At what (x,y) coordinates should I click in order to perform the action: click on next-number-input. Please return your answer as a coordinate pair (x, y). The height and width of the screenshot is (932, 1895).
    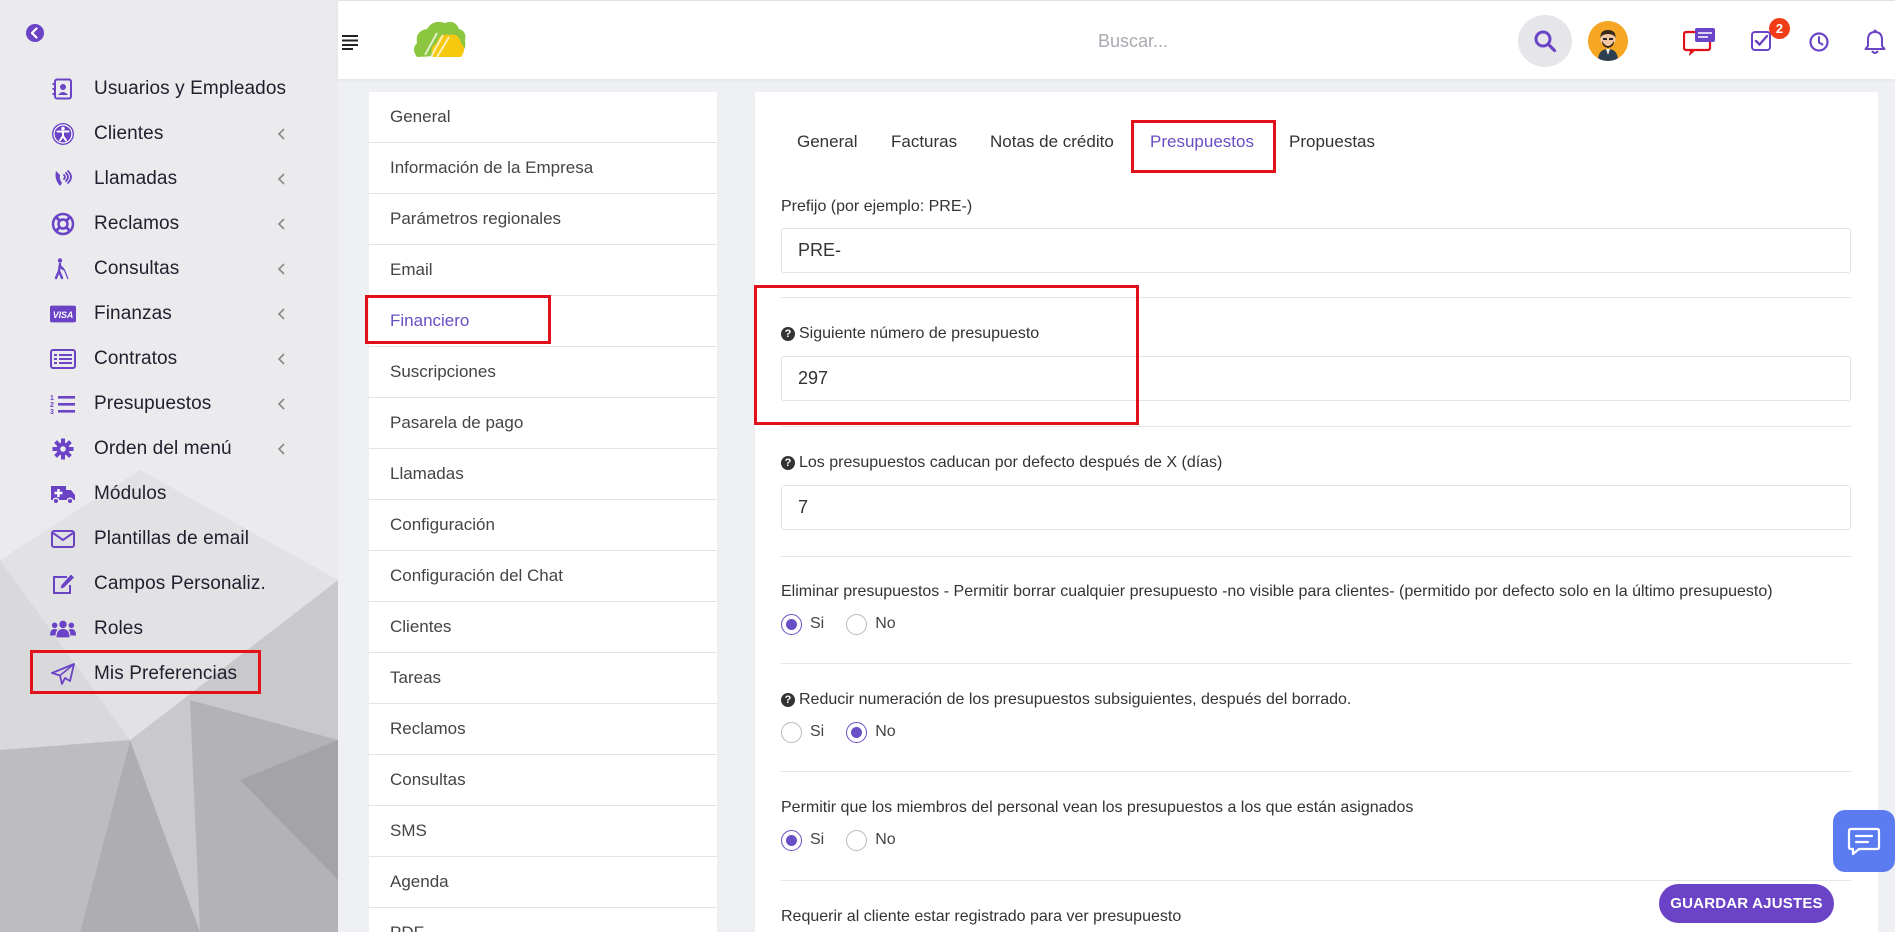
    Looking at the image, I should click on (1316, 378).